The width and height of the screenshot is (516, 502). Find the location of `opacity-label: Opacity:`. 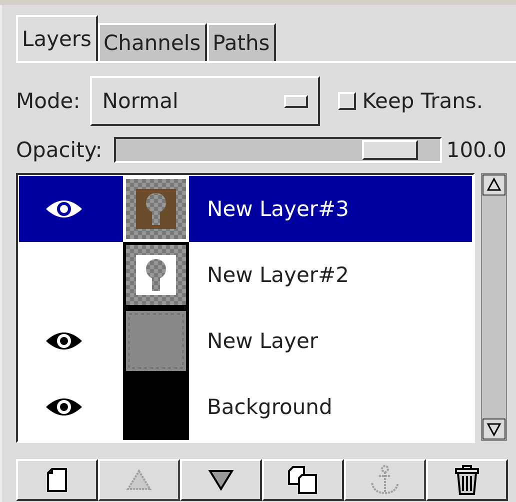

opacity-label: Opacity: is located at coordinates (59, 150).